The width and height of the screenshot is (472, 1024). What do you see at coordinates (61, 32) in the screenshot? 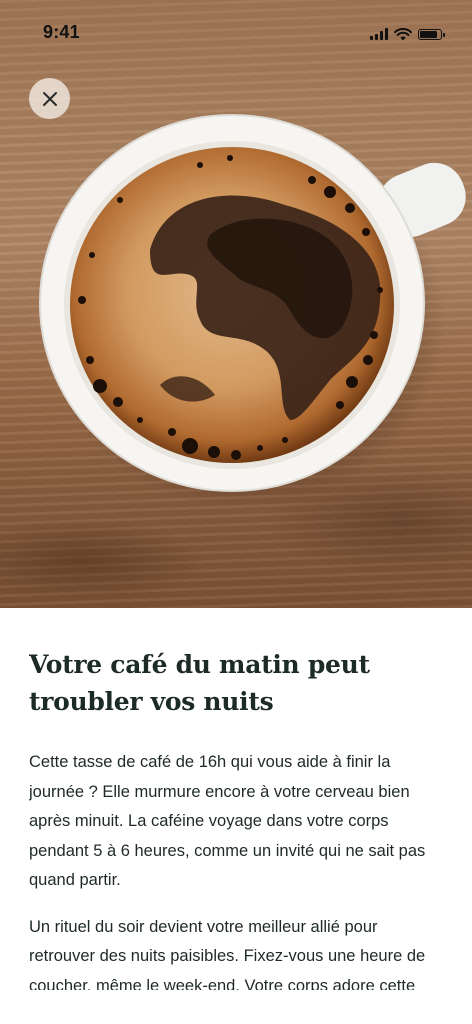
I see `status-bar-time: 9:41` at bounding box center [61, 32].